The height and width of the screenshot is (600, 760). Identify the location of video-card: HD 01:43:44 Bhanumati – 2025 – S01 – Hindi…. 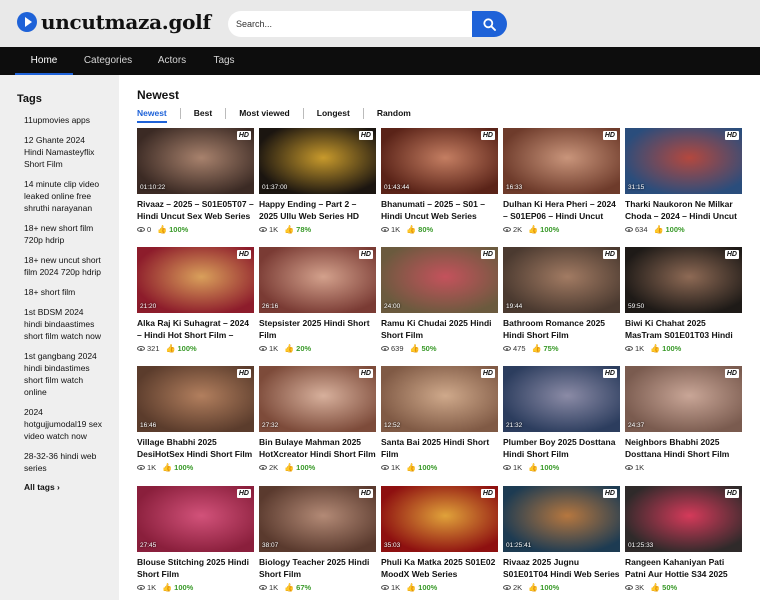
(439, 185).